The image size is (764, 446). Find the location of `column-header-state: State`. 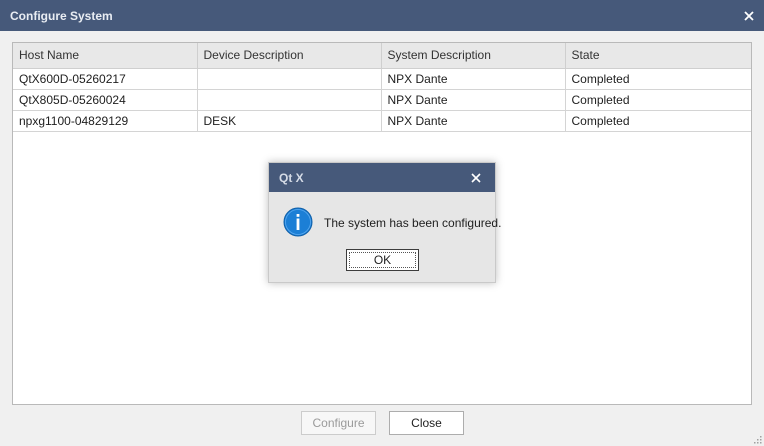

column-header-state: State is located at coordinates (658, 56).